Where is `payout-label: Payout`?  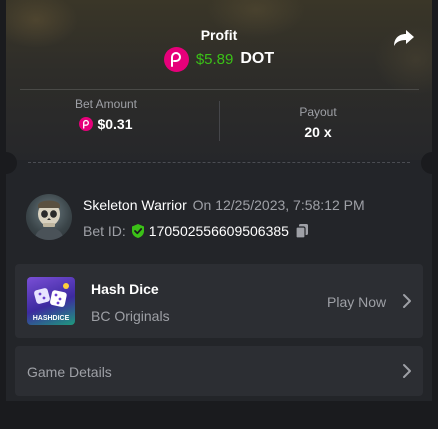 payout-label: Payout is located at coordinates (318, 112).